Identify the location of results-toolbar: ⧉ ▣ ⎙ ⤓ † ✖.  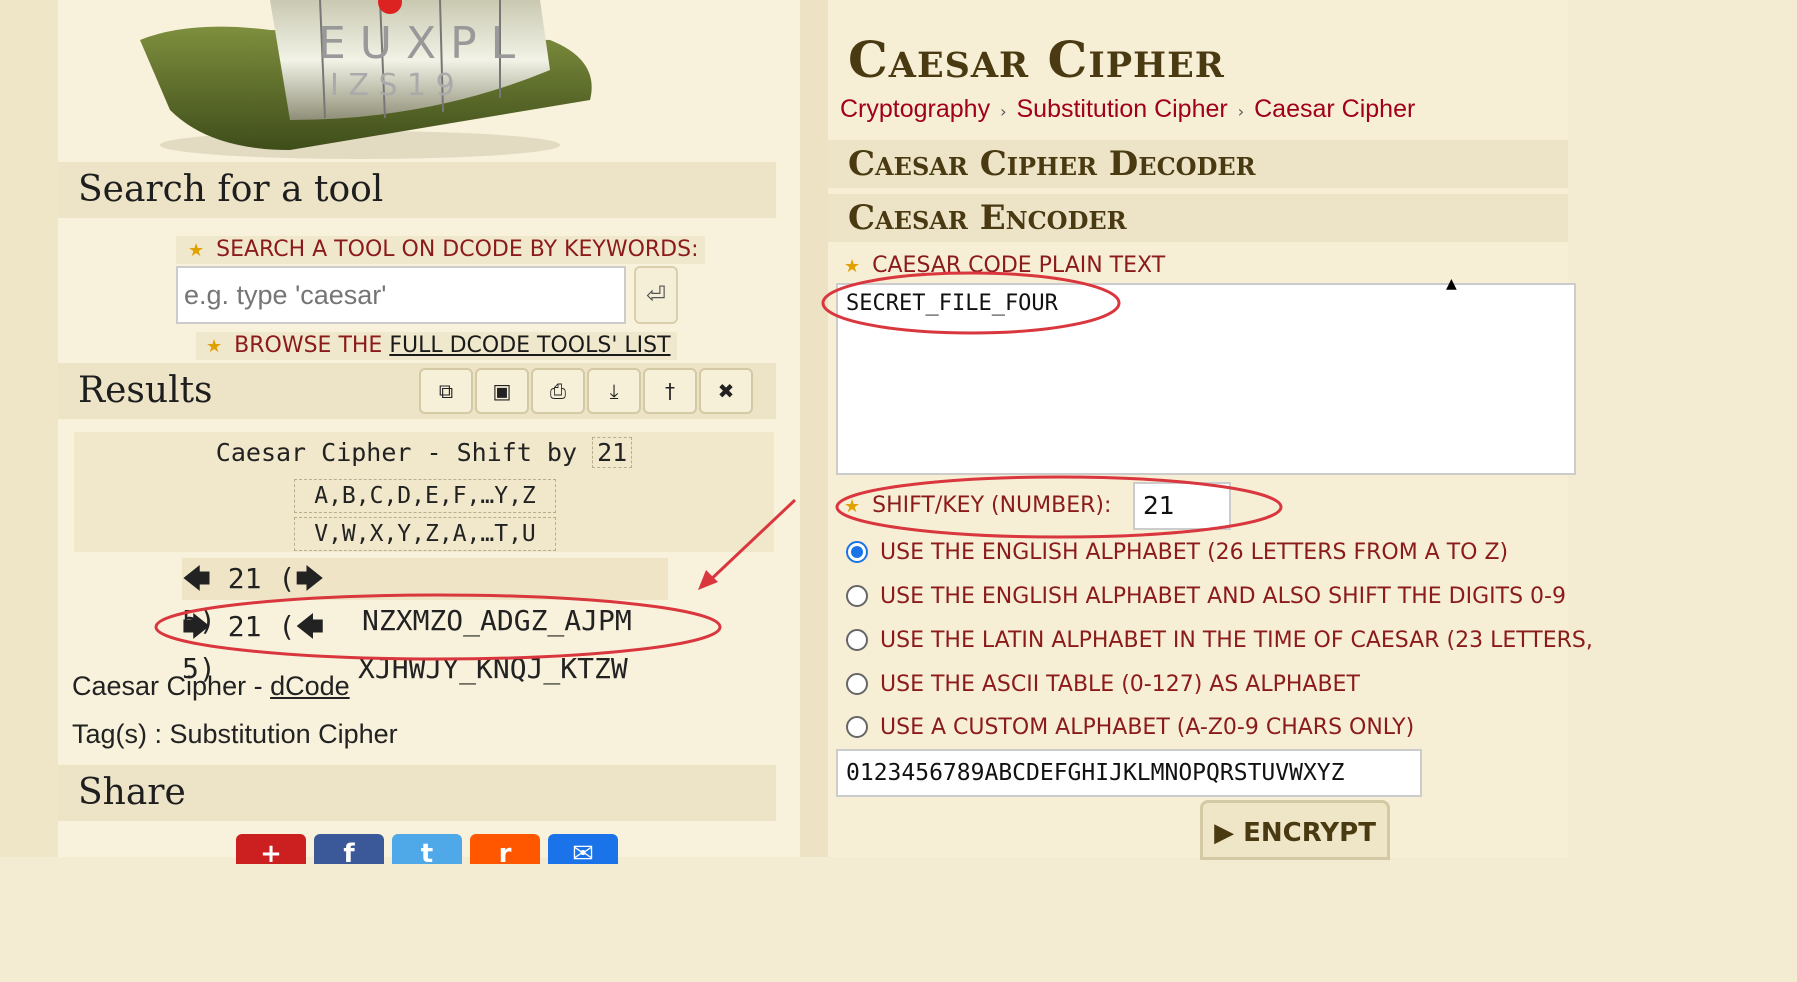
(586, 392).